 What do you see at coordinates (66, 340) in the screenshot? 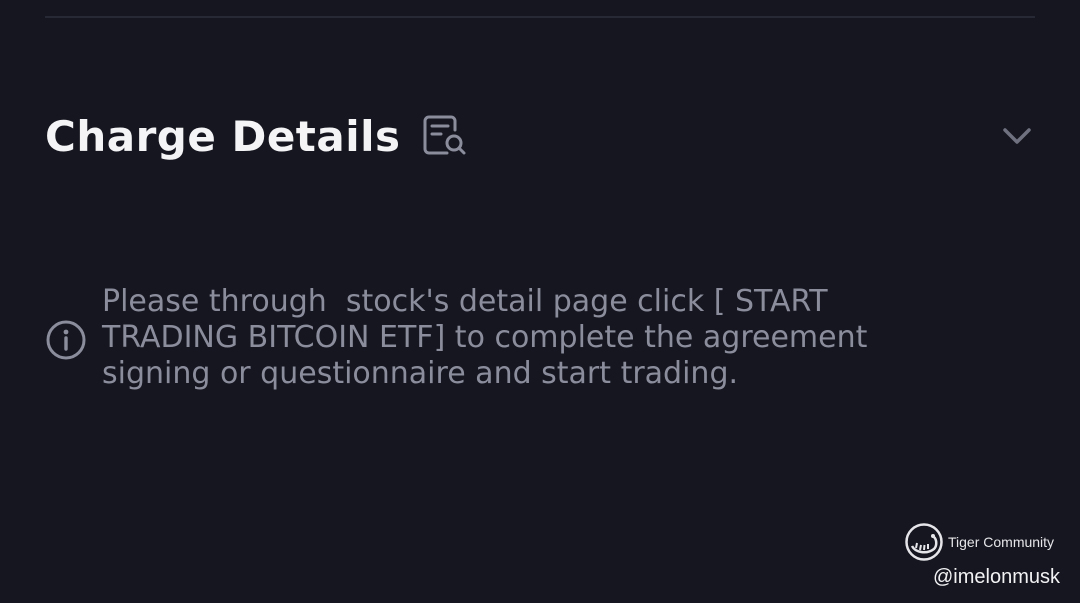
I see `info-icon` at bounding box center [66, 340].